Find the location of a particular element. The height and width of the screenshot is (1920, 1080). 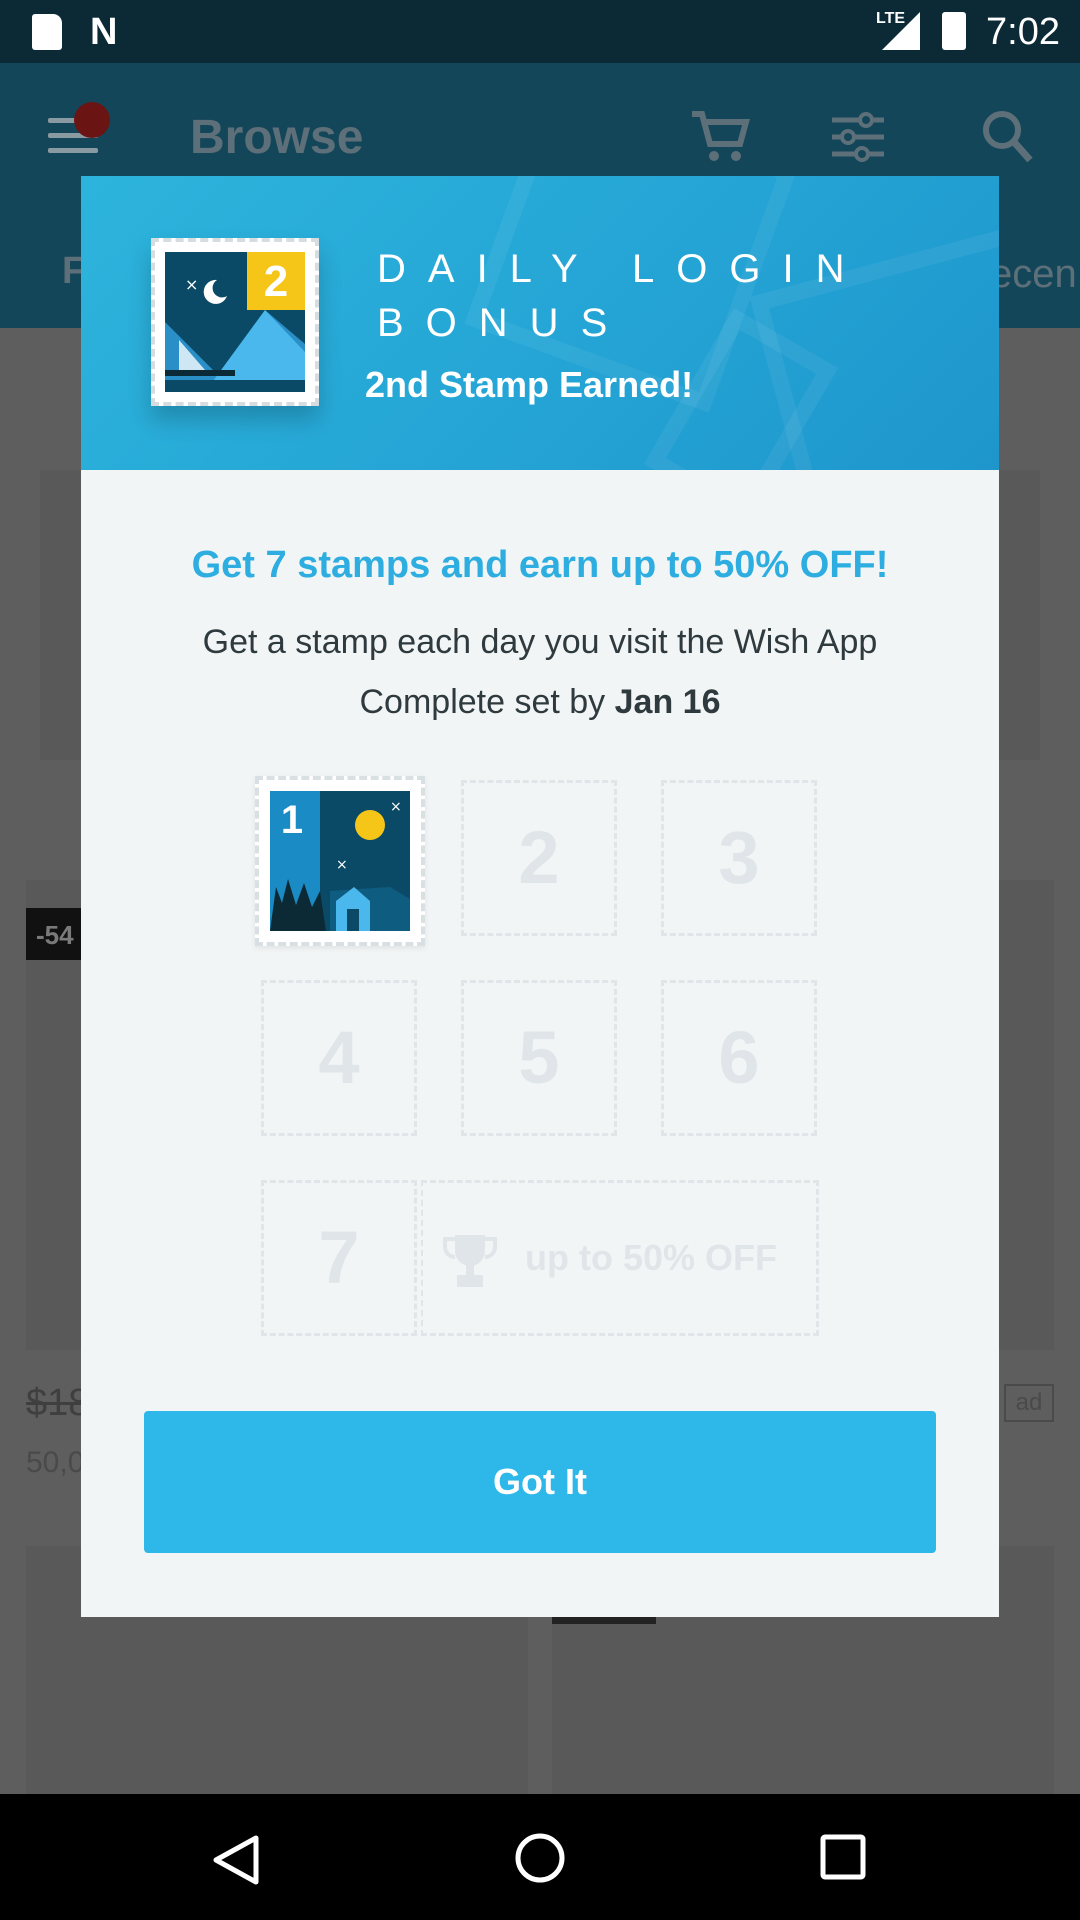

cart-icon is located at coordinates (720, 136).